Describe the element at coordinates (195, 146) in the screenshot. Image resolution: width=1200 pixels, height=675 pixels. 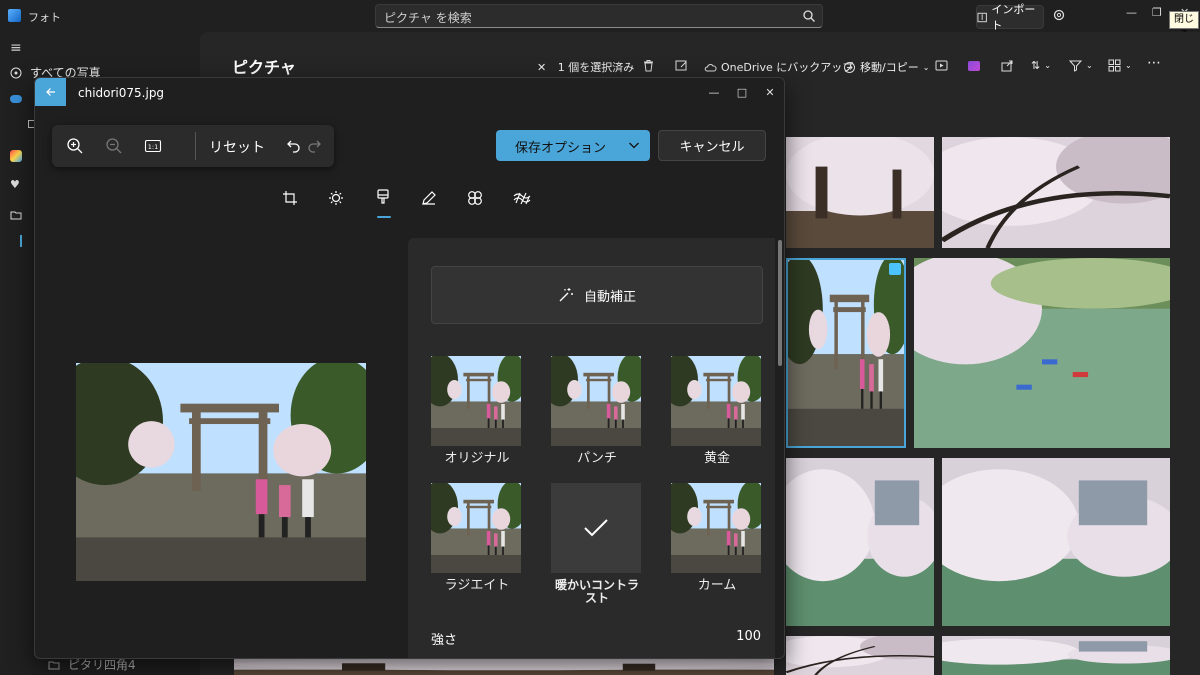
I see `toolbar-divider` at that location.